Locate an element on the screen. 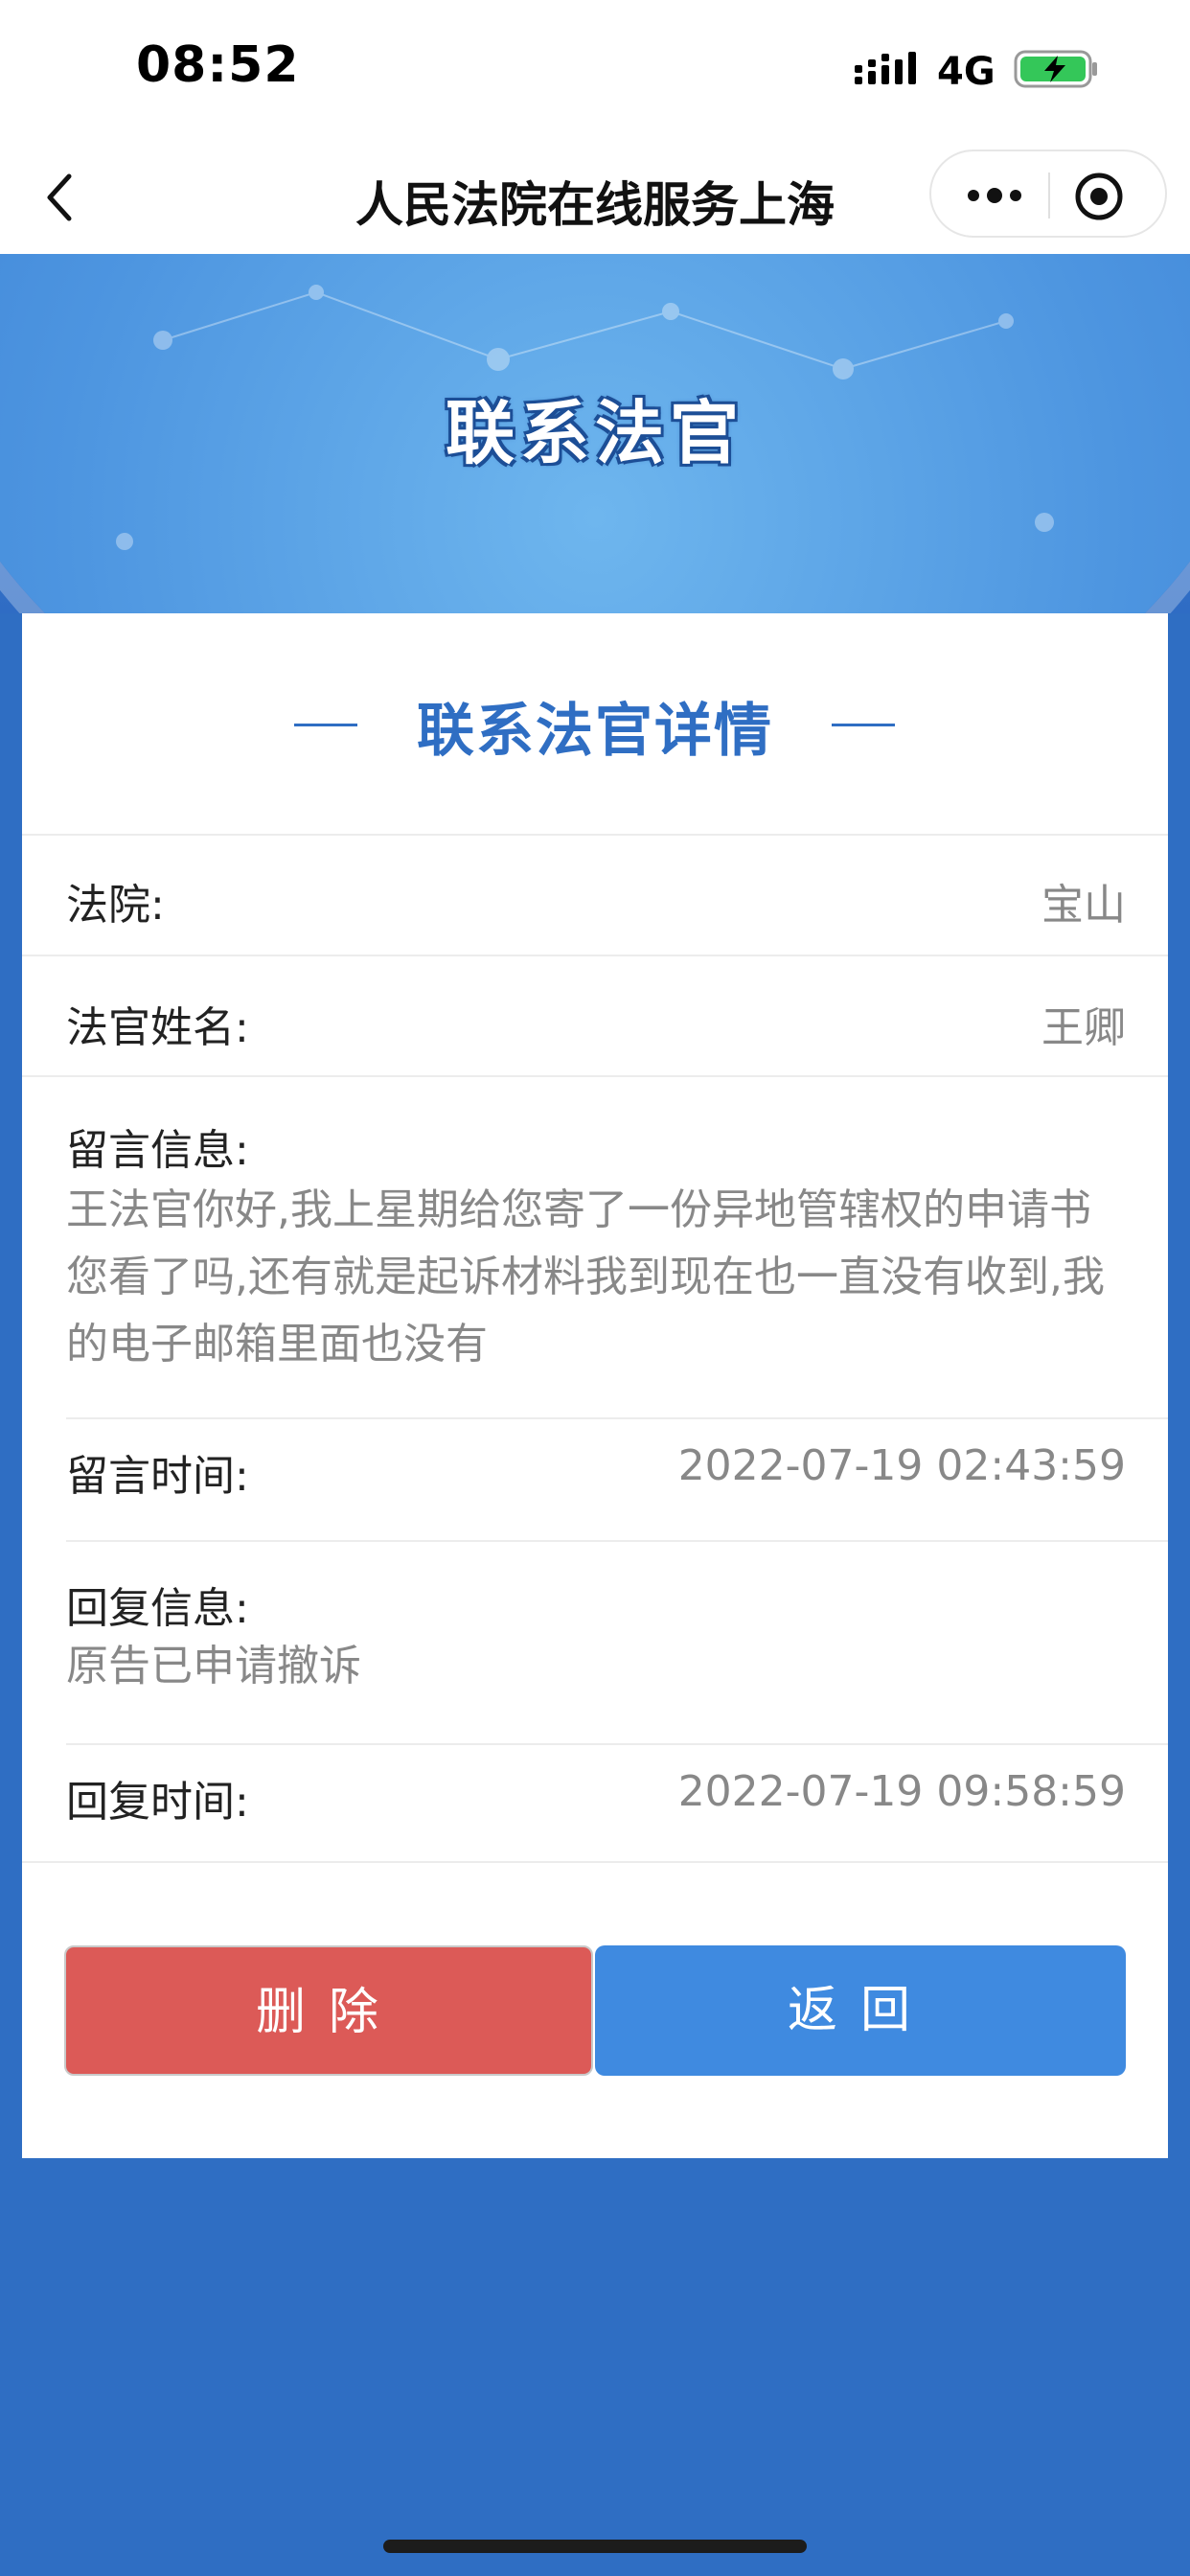 The height and width of the screenshot is (2576, 1190). network-type: 4G is located at coordinates (966, 72).